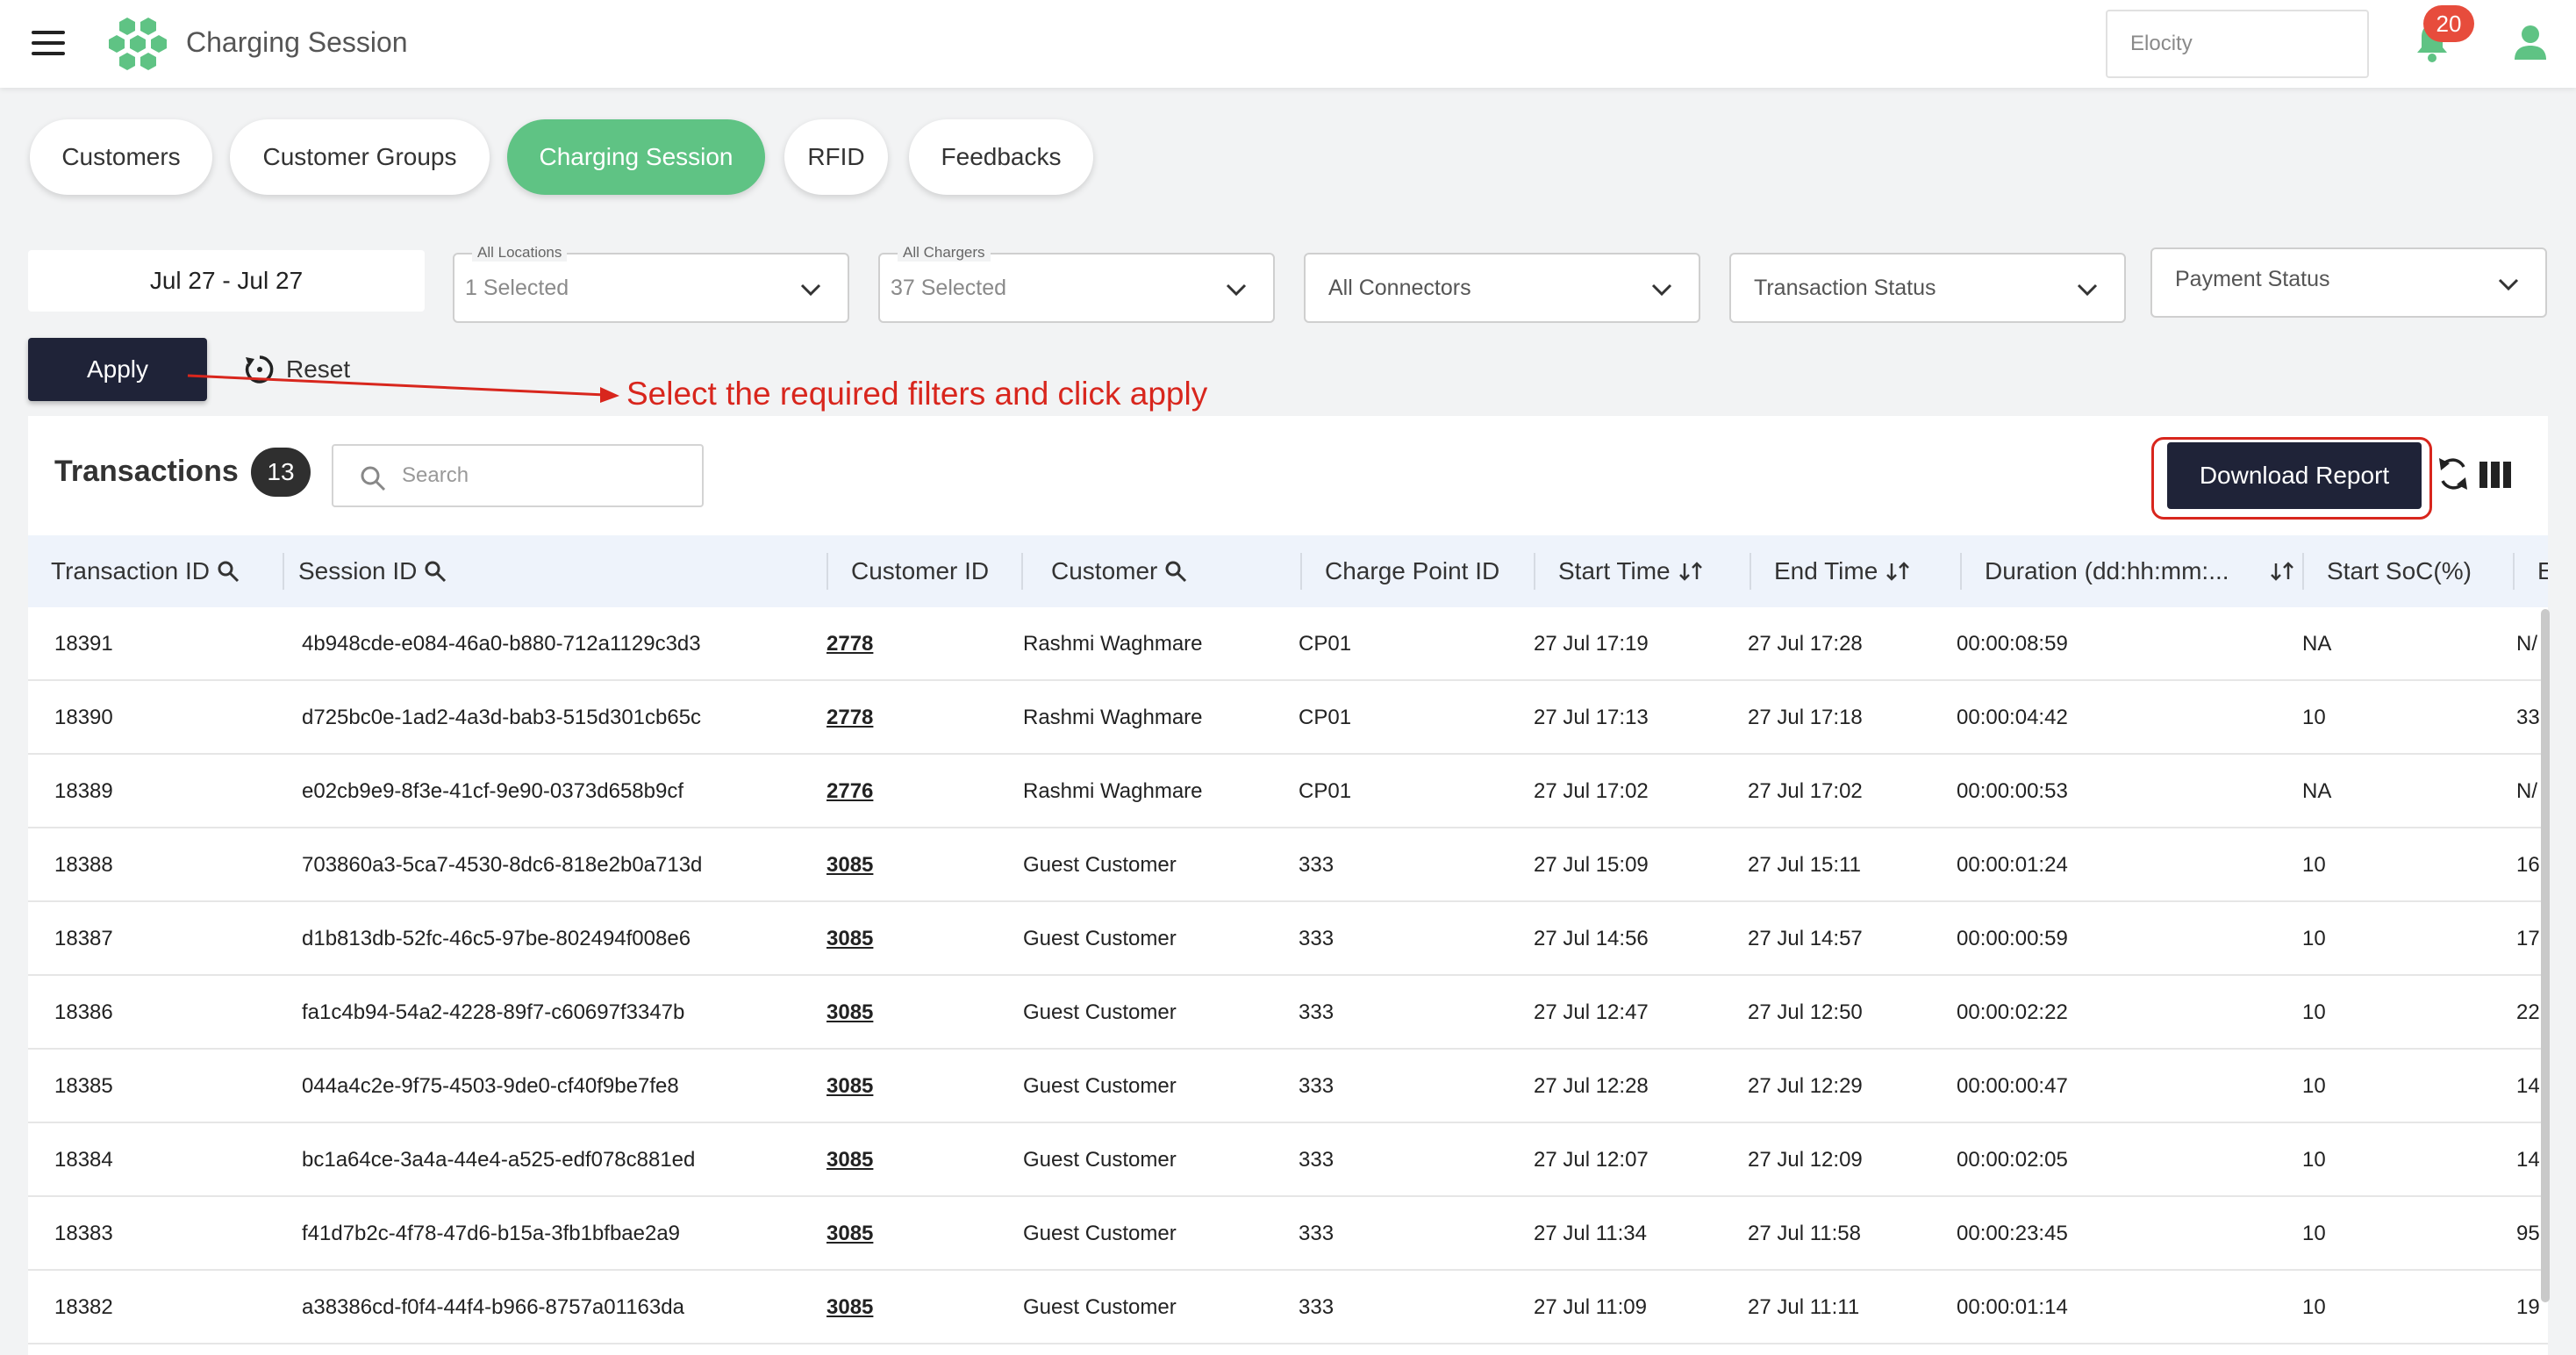  What do you see at coordinates (1590, 1233) in the screenshot?
I see `cell-start-time: 27 Jul 11:34` at bounding box center [1590, 1233].